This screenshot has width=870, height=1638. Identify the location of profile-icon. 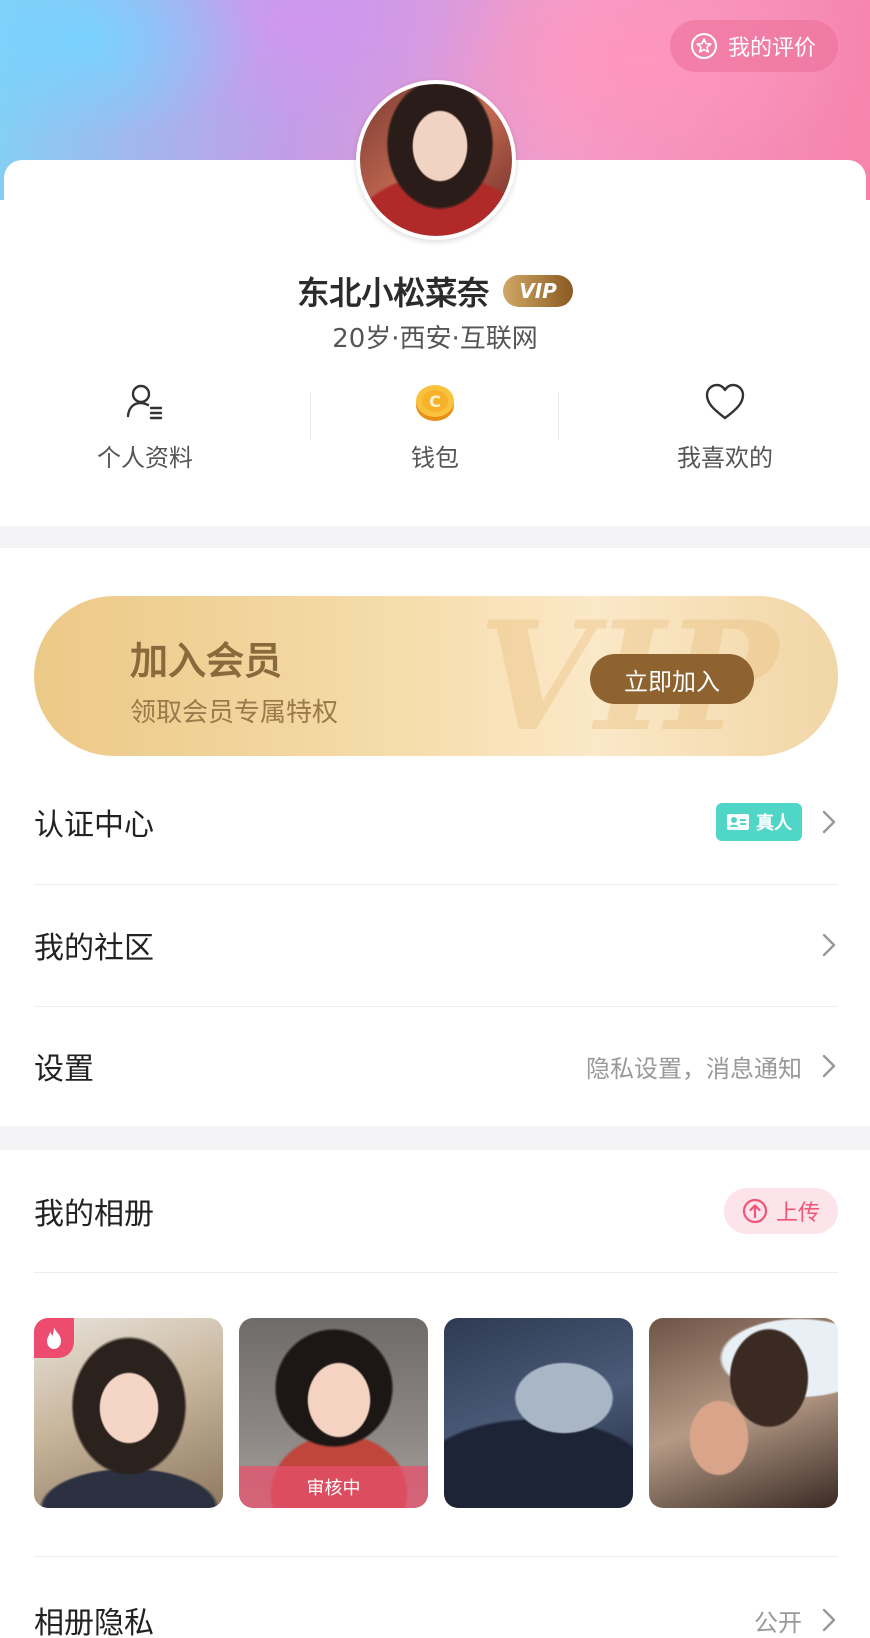
(145, 402).